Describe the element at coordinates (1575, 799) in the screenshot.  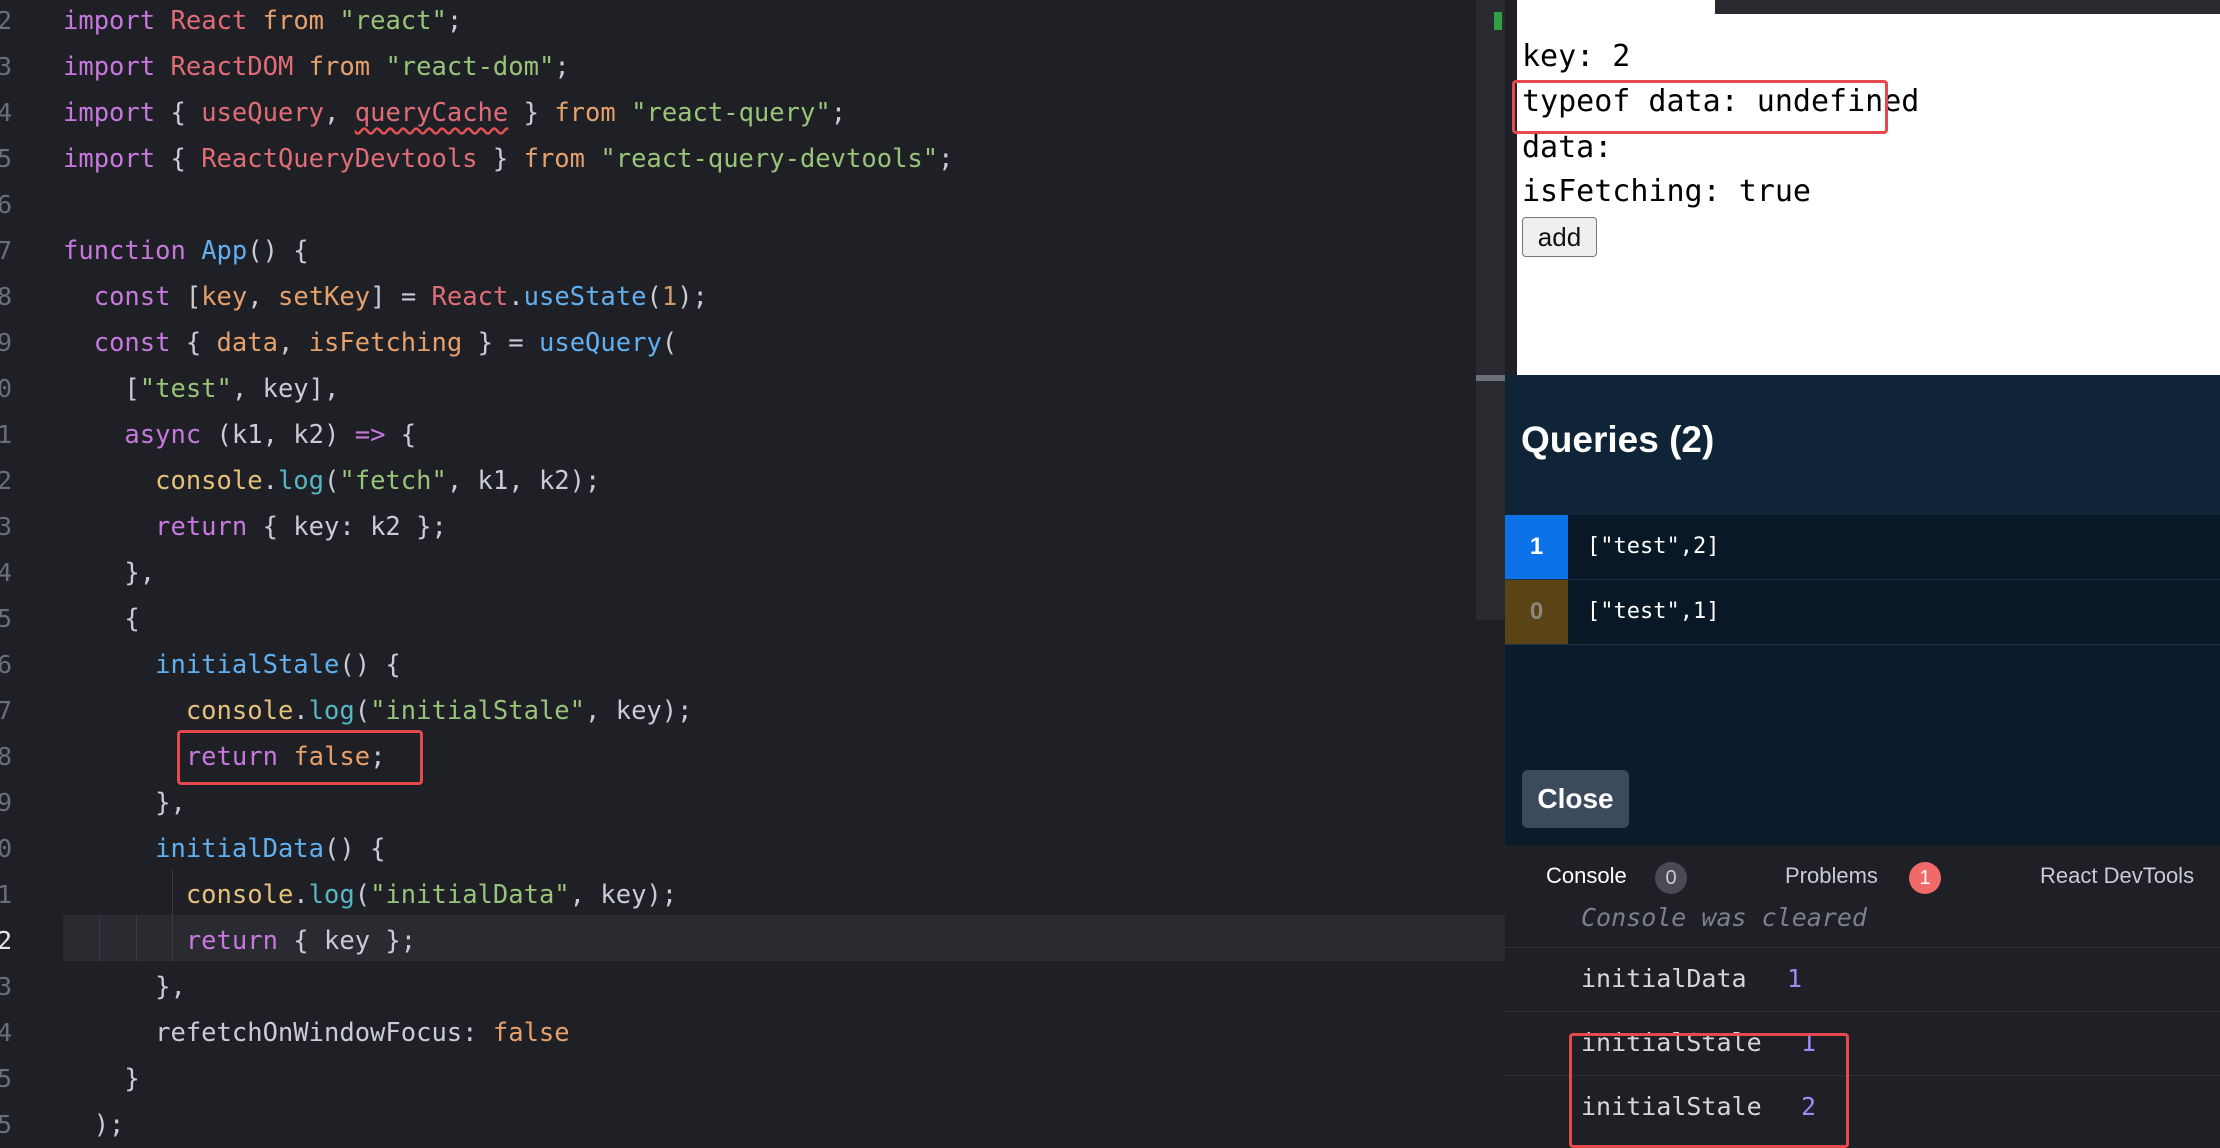
I see `close-button: Close` at that location.